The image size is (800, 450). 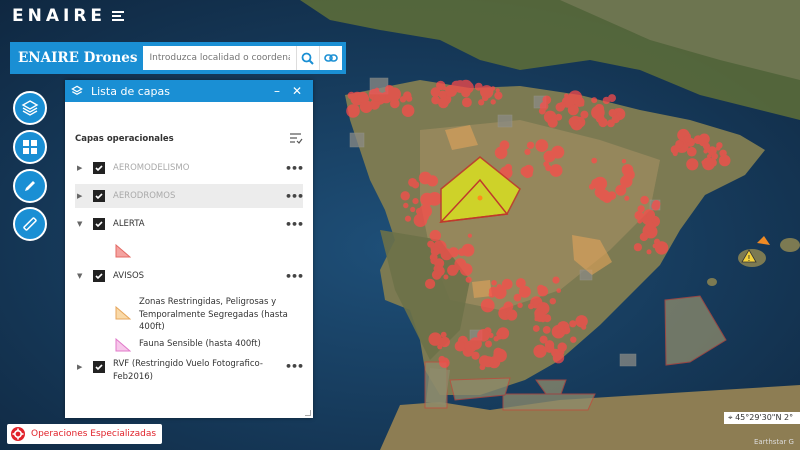 What do you see at coordinates (189, 276) in the screenshot?
I see `layer-row-avisos: ▼ AVISOS •••` at bounding box center [189, 276].